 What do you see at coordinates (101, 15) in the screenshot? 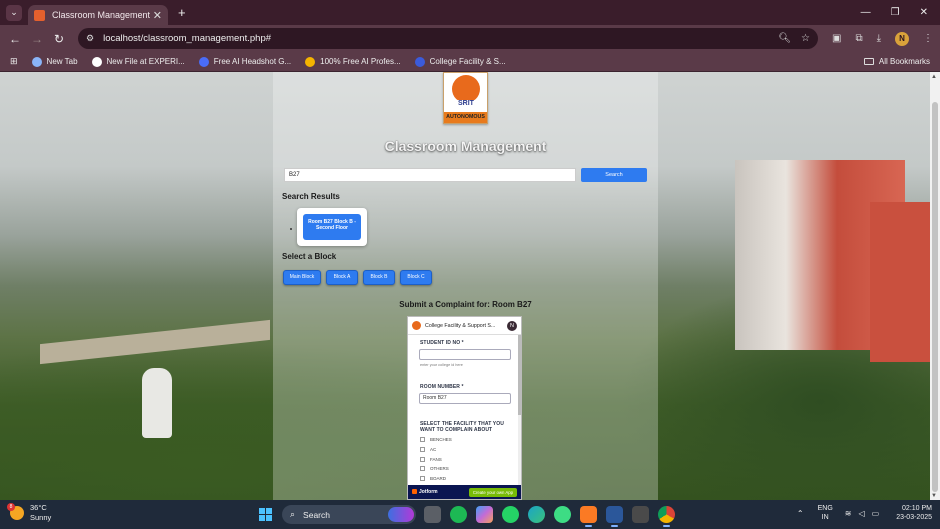
I see `tab-title: Classroom Management` at bounding box center [101, 15].